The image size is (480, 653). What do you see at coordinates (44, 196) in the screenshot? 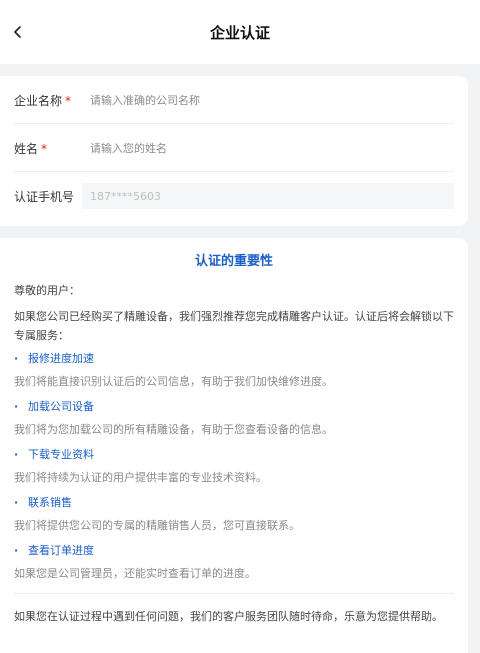
I see `phone-label: 认证手机号` at bounding box center [44, 196].